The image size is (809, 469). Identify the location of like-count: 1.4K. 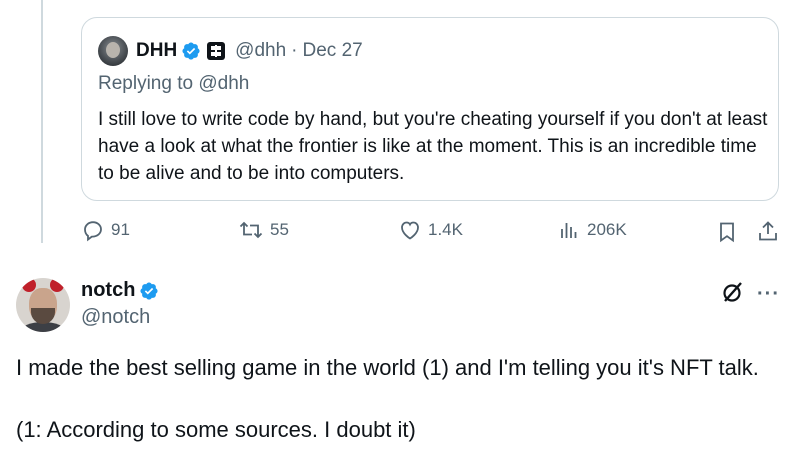
(445, 229).